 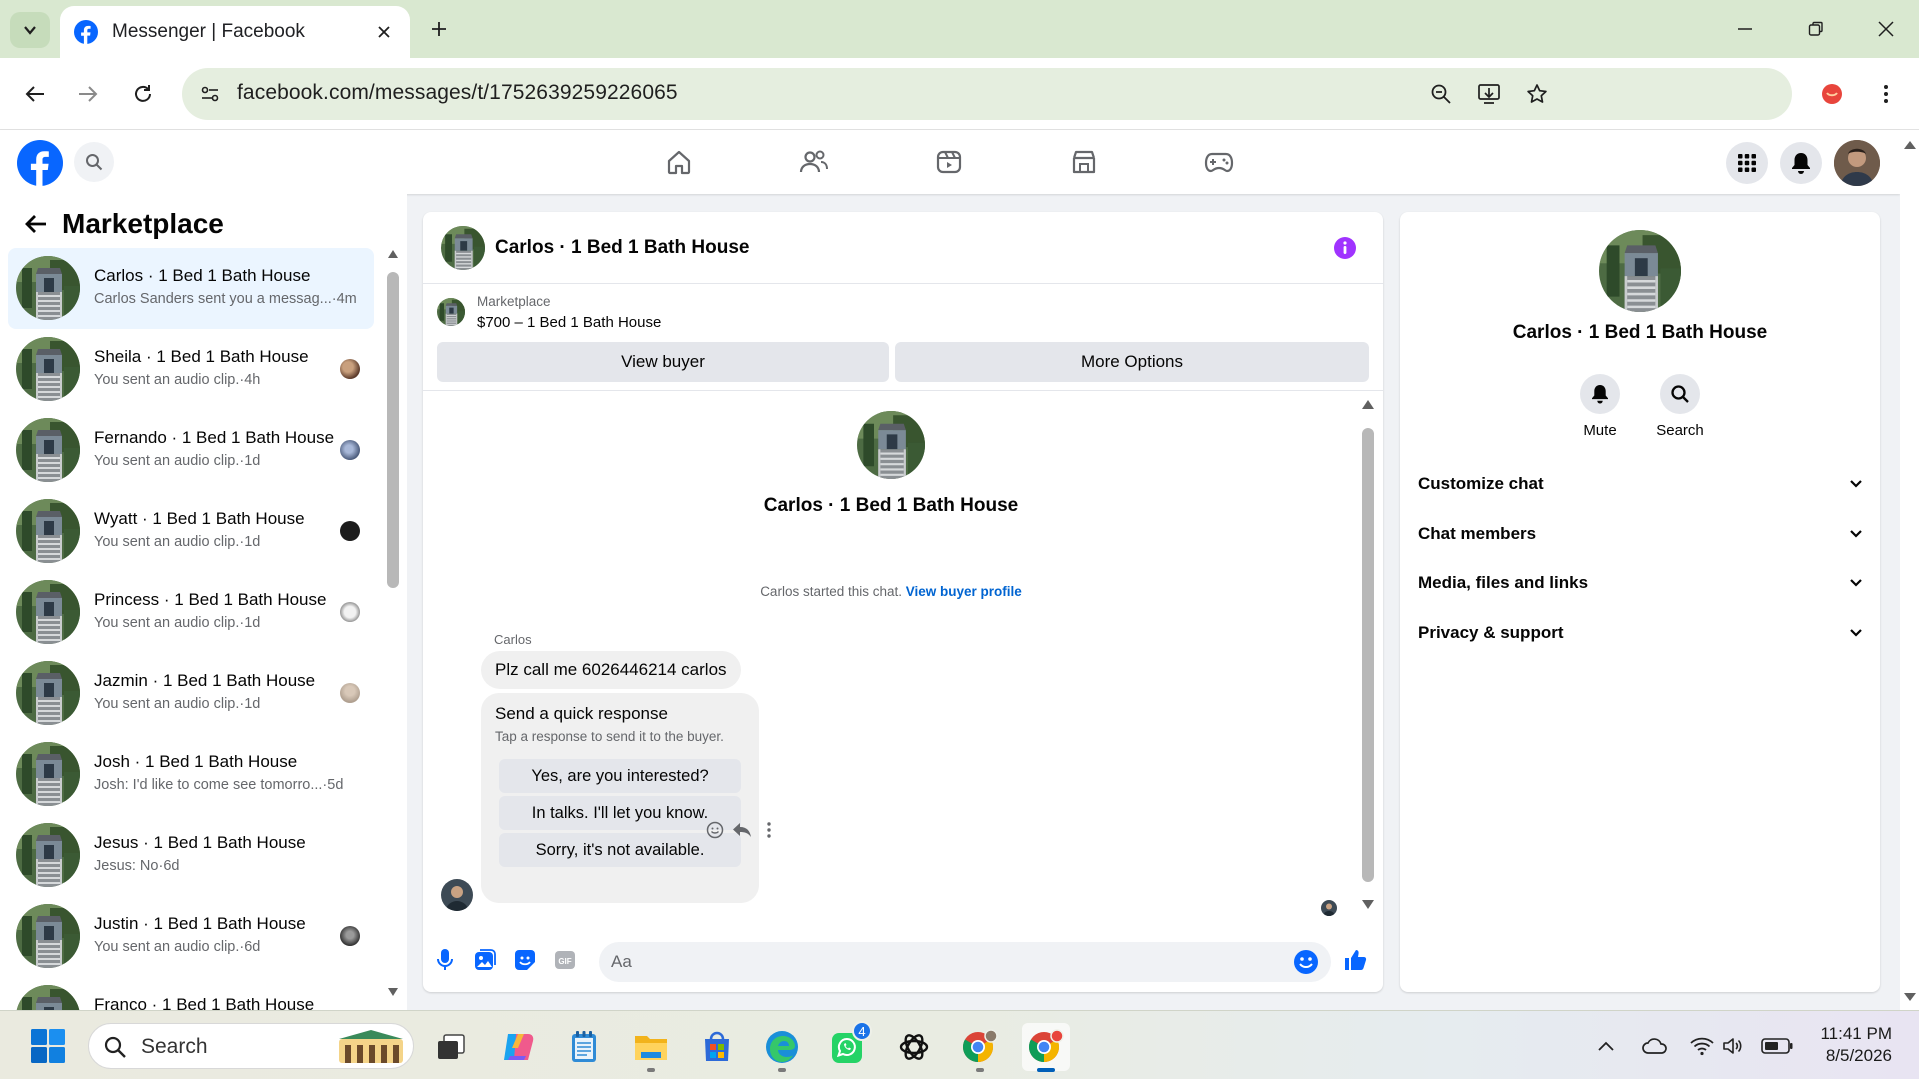 I want to click on notepad-icon, so click(x=584, y=1047).